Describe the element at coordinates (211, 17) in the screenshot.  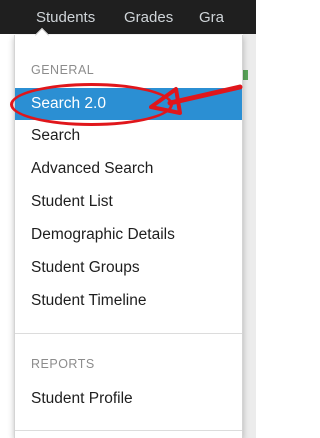
I see `nav-gradebook-truncated: Gra` at that location.